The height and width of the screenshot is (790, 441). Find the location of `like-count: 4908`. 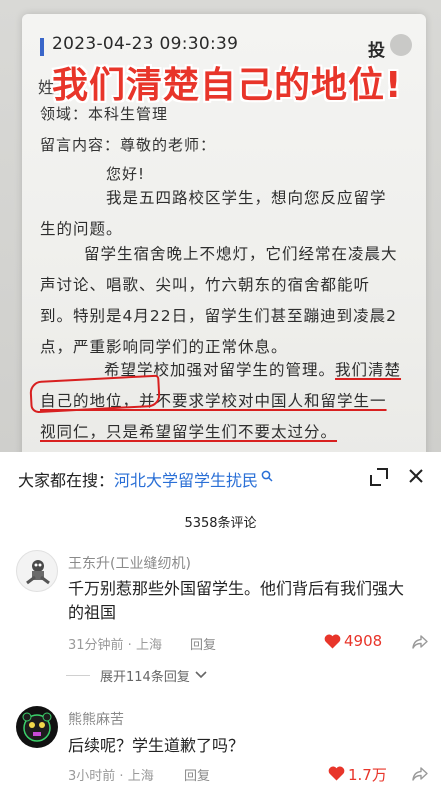

like-count: 4908 is located at coordinates (363, 641).